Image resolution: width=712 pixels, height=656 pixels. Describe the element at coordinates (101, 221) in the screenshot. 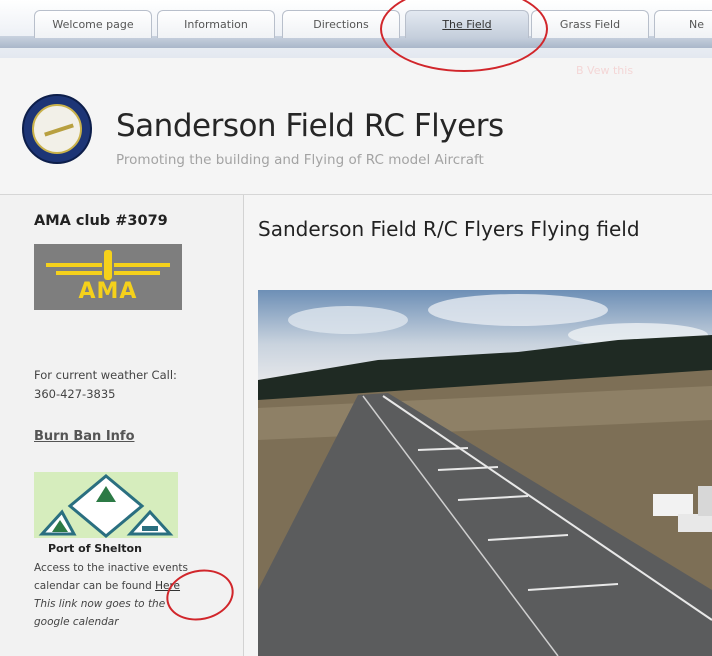

I see `ama-club-number: AMA club #3079` at that location.